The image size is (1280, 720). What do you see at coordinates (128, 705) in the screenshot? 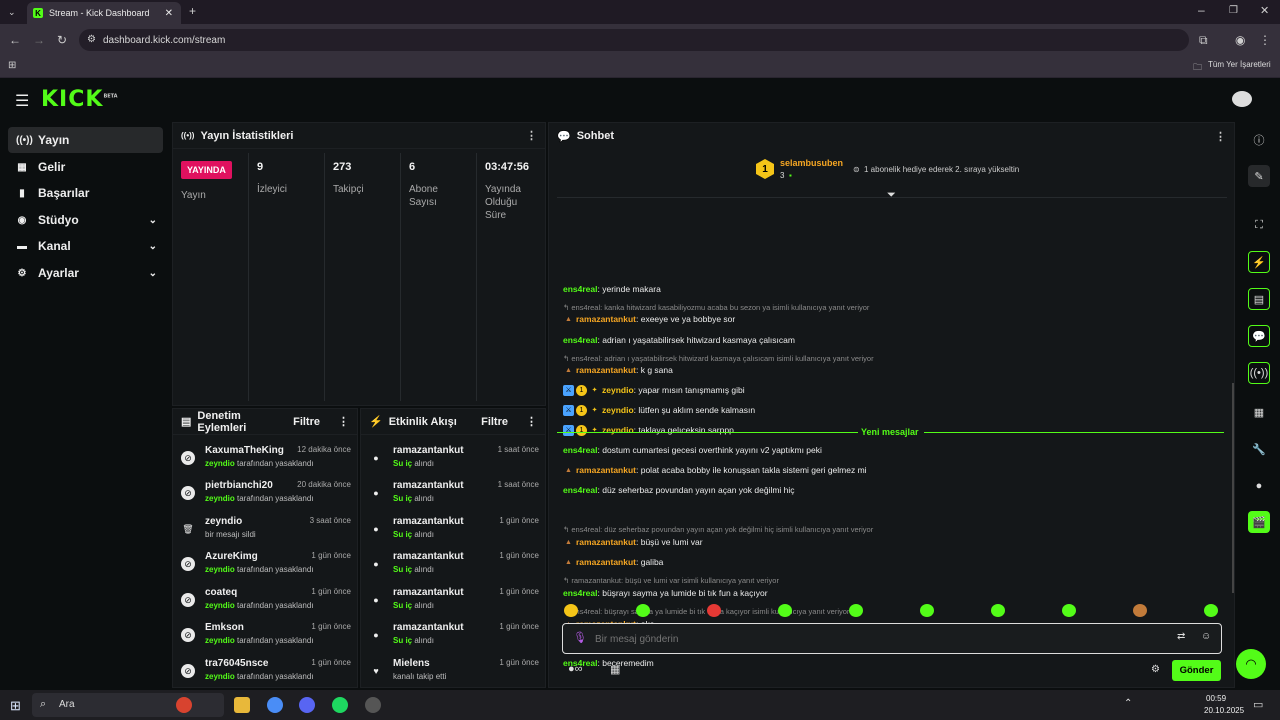
I see `taskbar-search: ⌕ Ara` at bounding box center [128, 705].